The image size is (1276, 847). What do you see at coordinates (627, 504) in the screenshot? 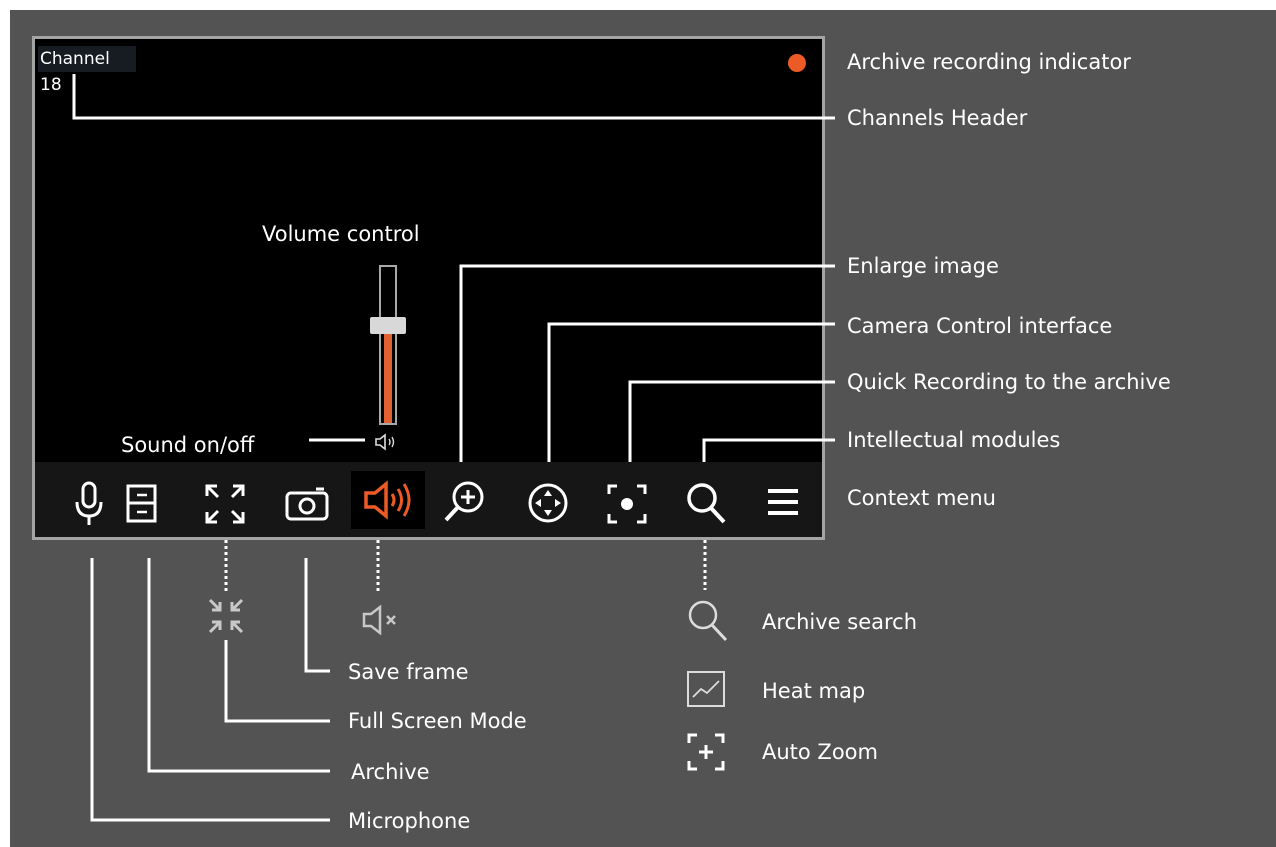
I see `quick-record-icon` at bounding box center [627, 504].